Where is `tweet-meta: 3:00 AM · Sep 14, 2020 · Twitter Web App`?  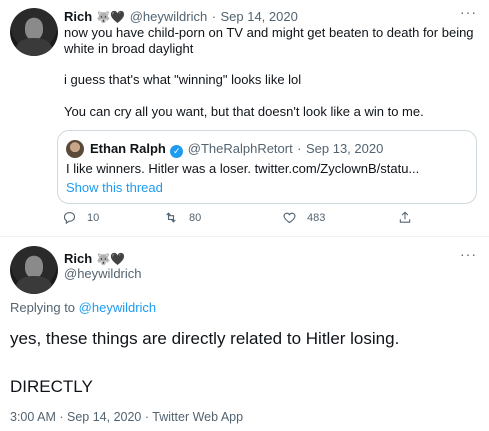
tweet-meta: 3:00 AM · Sep 14, 2020 · Twitter Web App is located at coordinates (126, 417).